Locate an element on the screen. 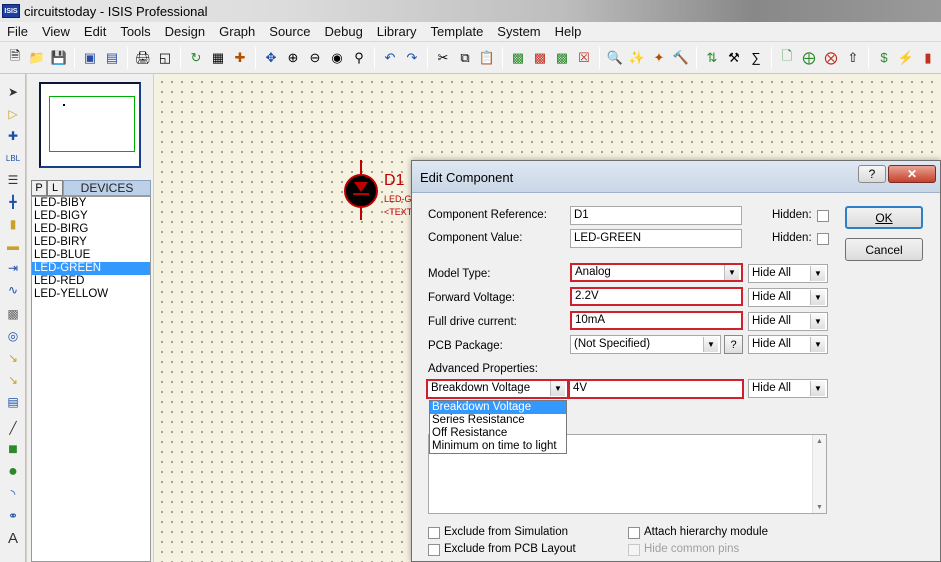 The width and height of the screenshot is (941, 562). dropdown-option: Series Resistance is located at coordinates (498, 420).